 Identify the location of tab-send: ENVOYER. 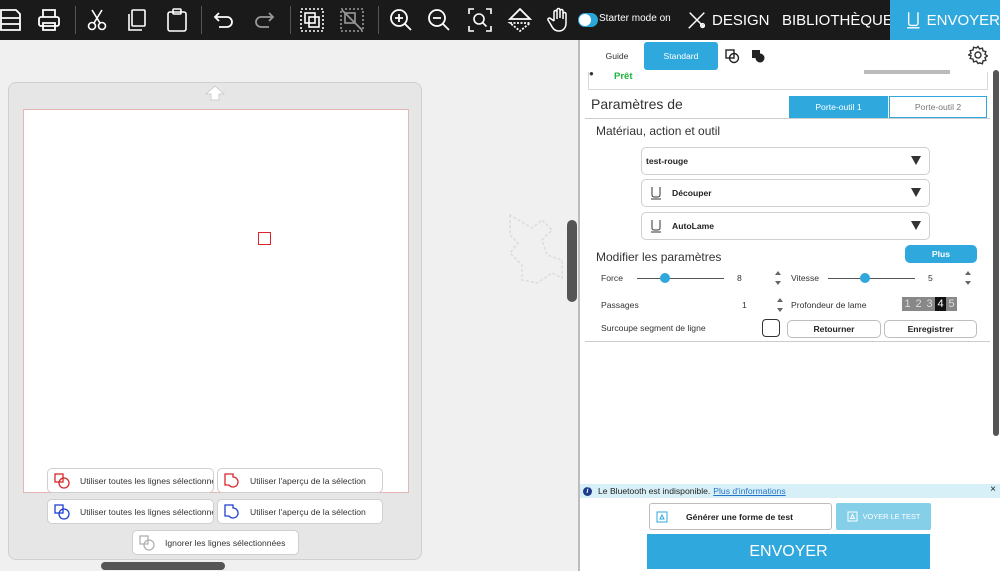
(945, 20).